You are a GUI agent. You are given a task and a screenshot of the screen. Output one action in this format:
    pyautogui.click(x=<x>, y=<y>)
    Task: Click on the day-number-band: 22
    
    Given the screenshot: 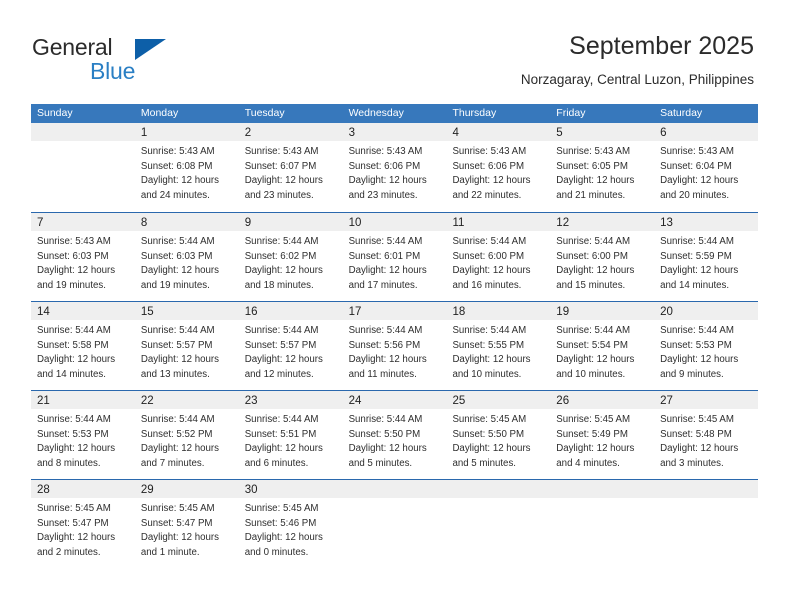 What is the action you would take?
    pyautogui.click(x=186, y=400)
    